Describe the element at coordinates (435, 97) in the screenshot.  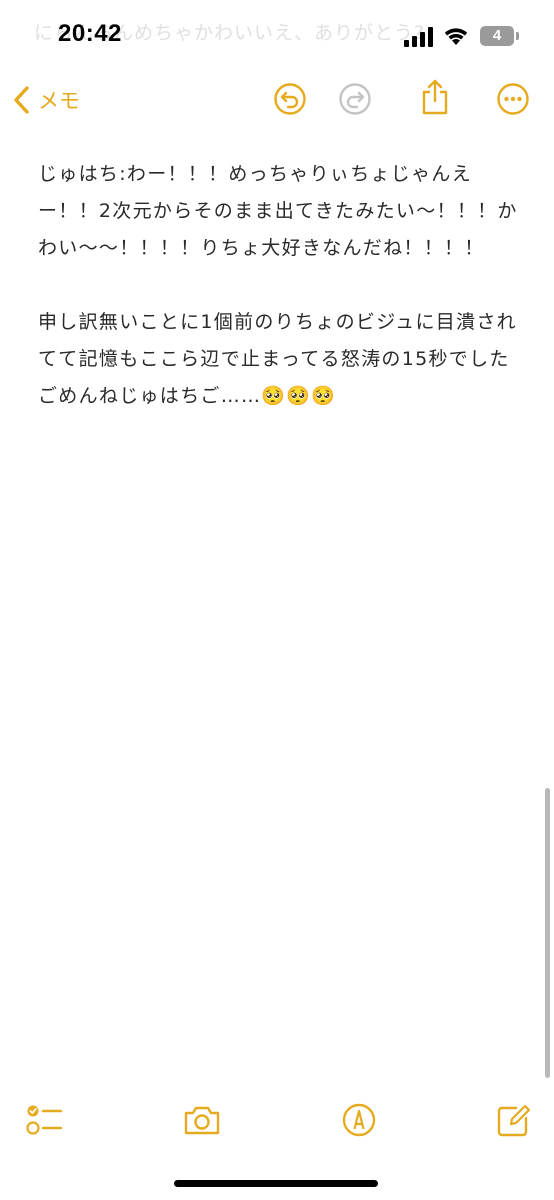
I see `share-icon` at that location.